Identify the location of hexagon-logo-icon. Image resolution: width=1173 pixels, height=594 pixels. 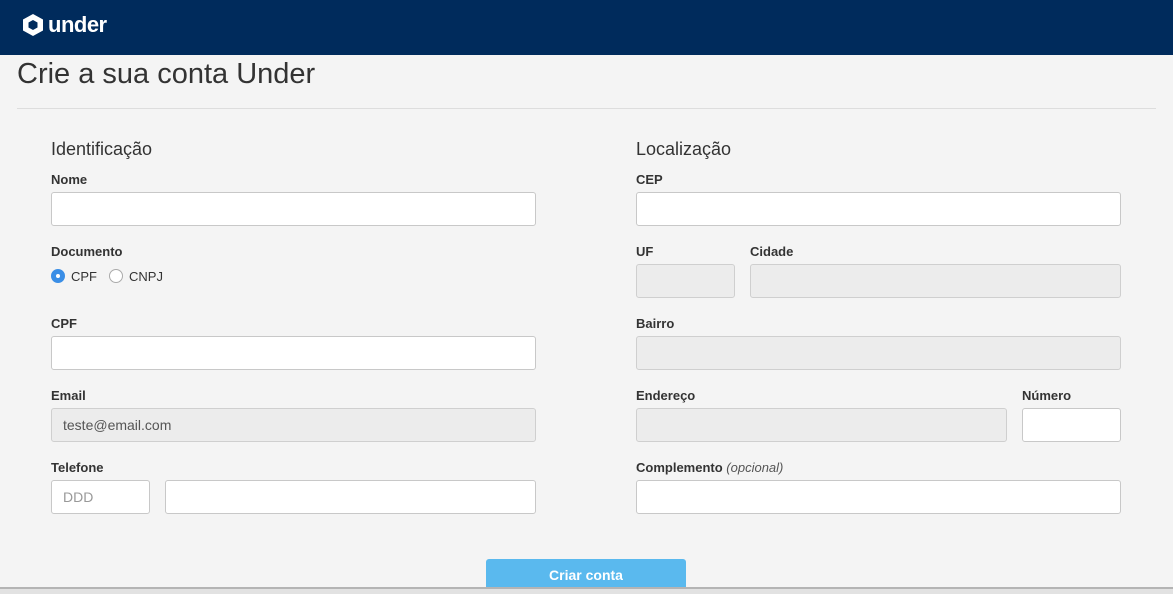
(33, 25).